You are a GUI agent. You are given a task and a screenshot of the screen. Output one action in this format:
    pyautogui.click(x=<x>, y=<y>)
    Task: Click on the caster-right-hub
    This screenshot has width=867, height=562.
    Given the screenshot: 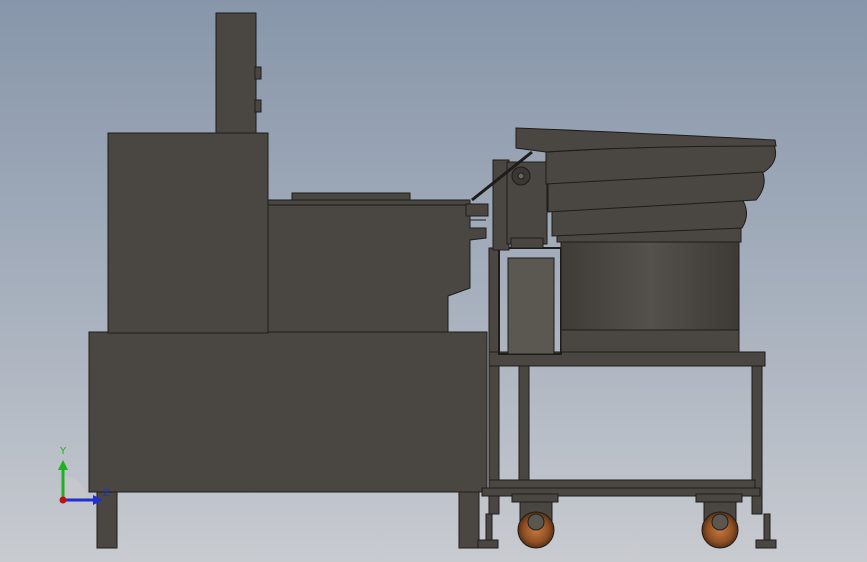 What is the action you would take?
    pyautogui.click(x=720, y=522)
    